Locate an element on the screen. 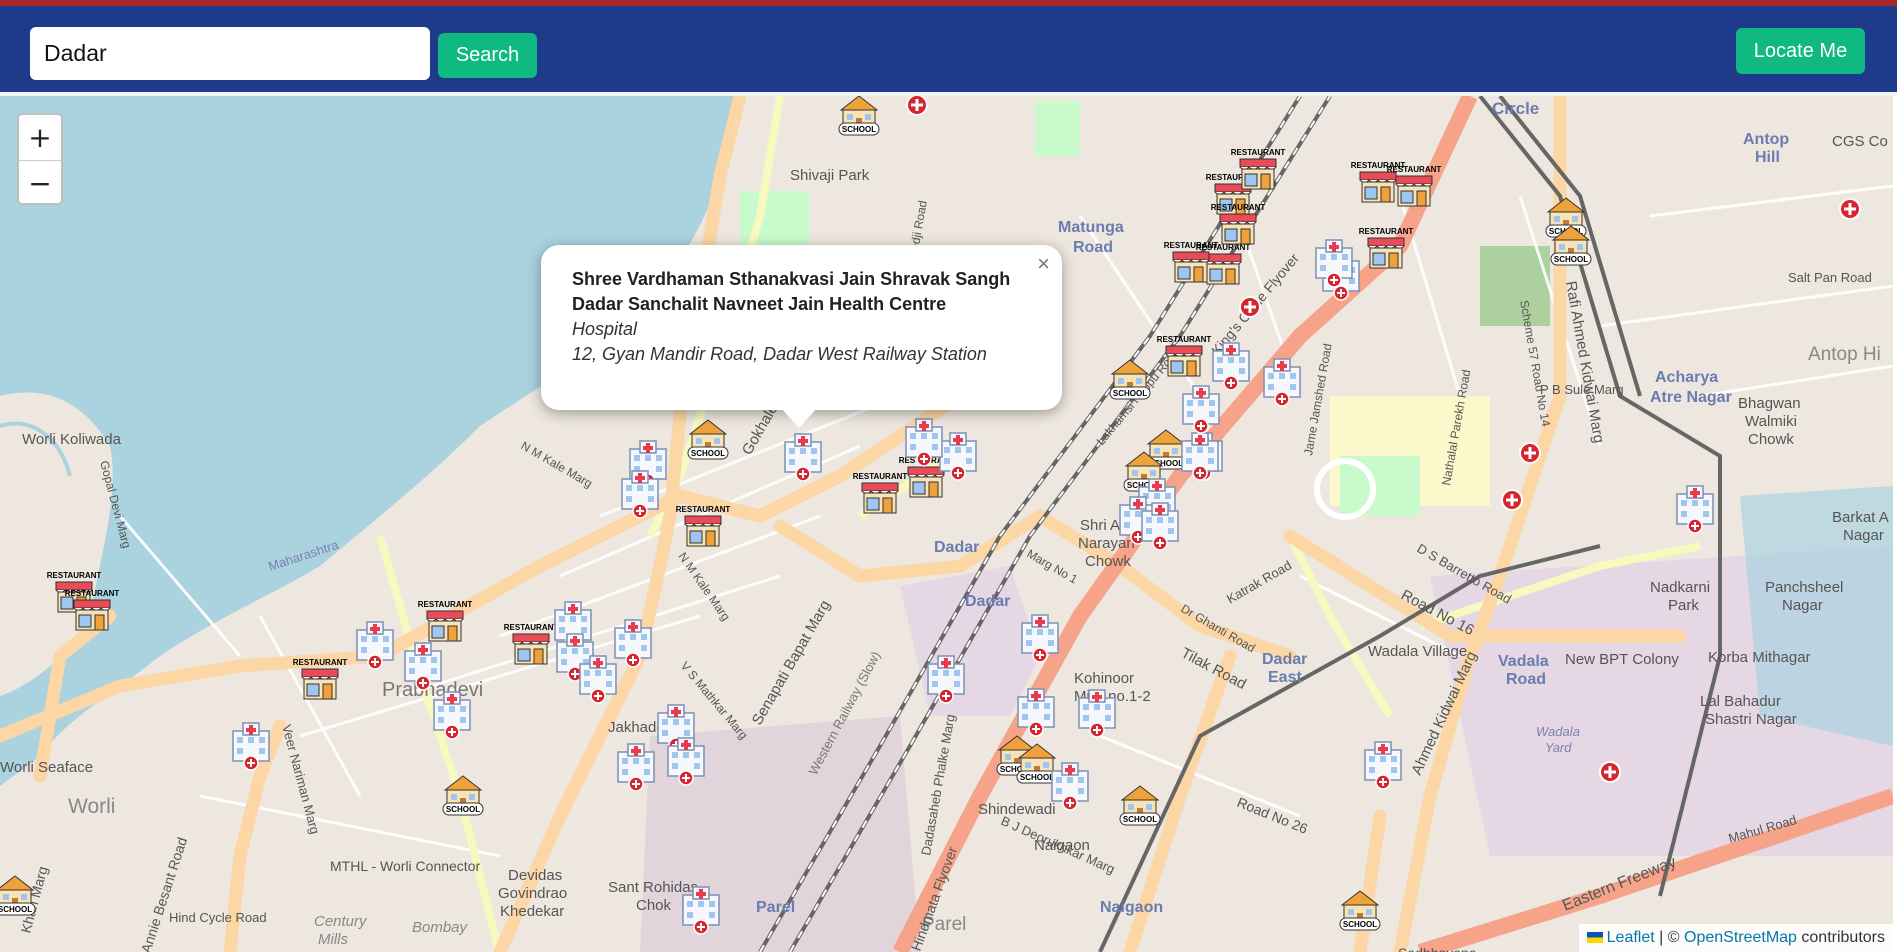  zoom-control: + − is located at coordinates (40, 159).